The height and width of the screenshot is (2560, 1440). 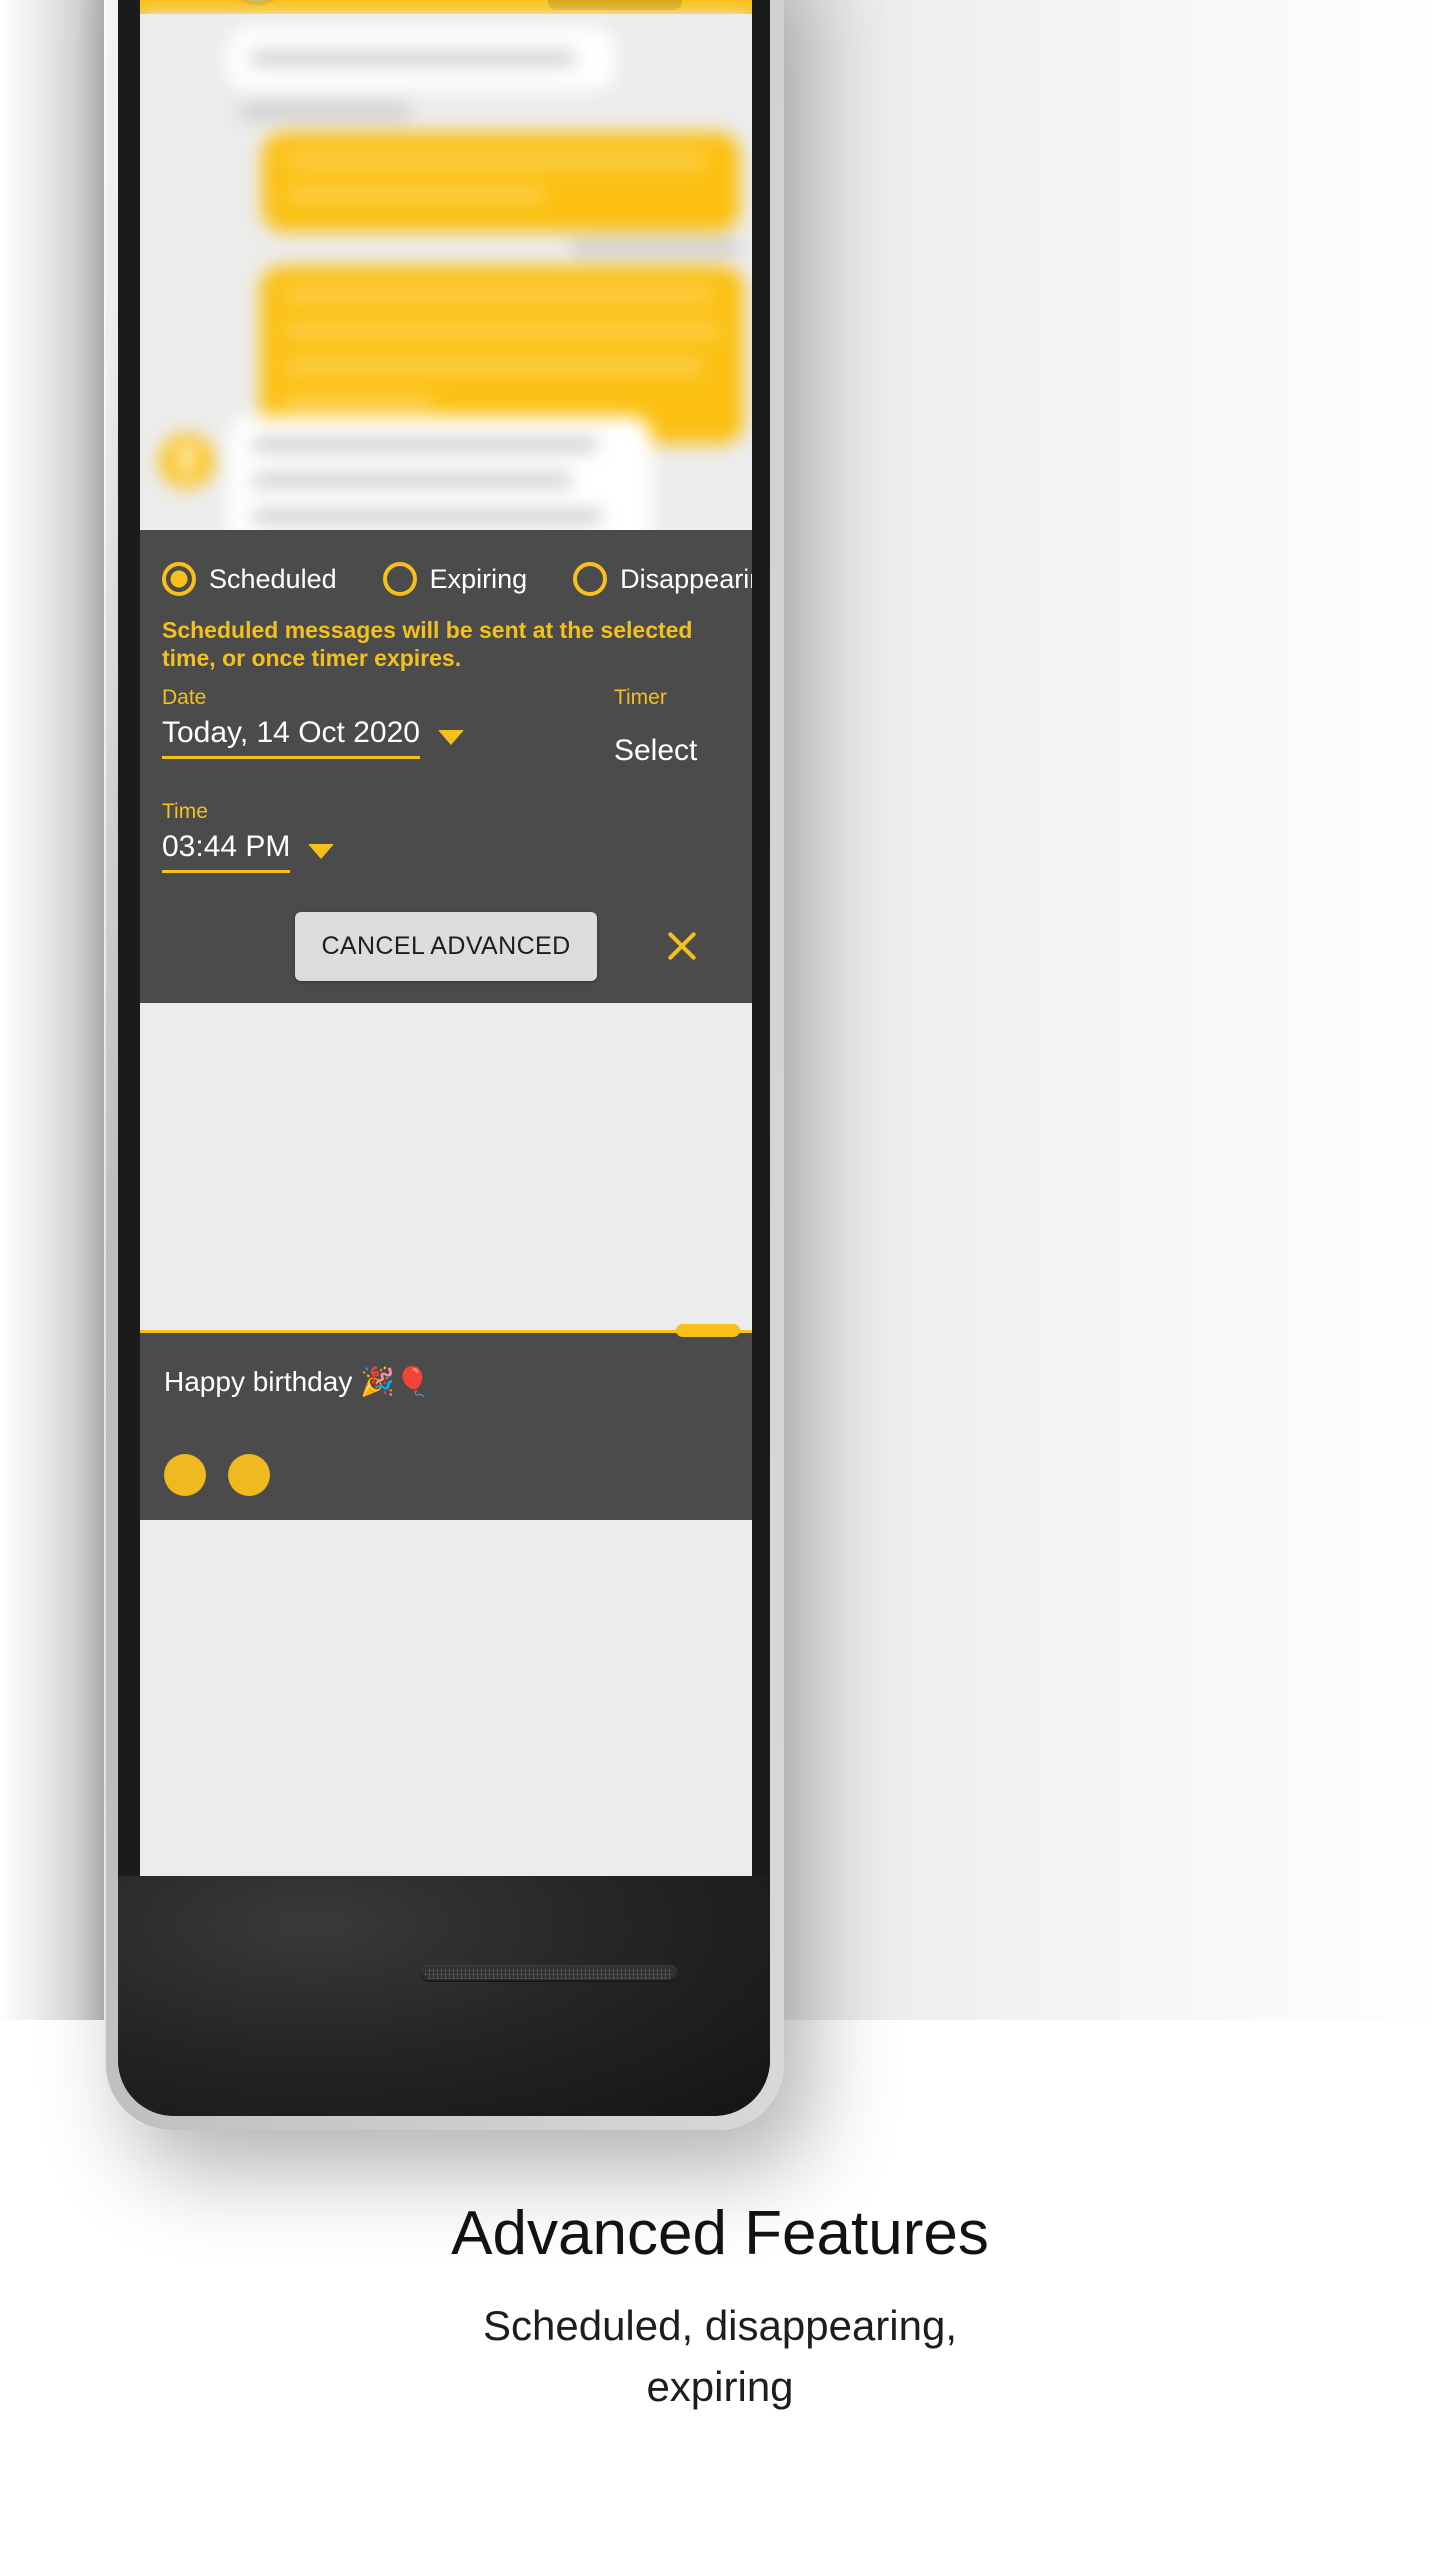 I want to click on time-field-value: 03:44 PM, so click(x=226, y=851).